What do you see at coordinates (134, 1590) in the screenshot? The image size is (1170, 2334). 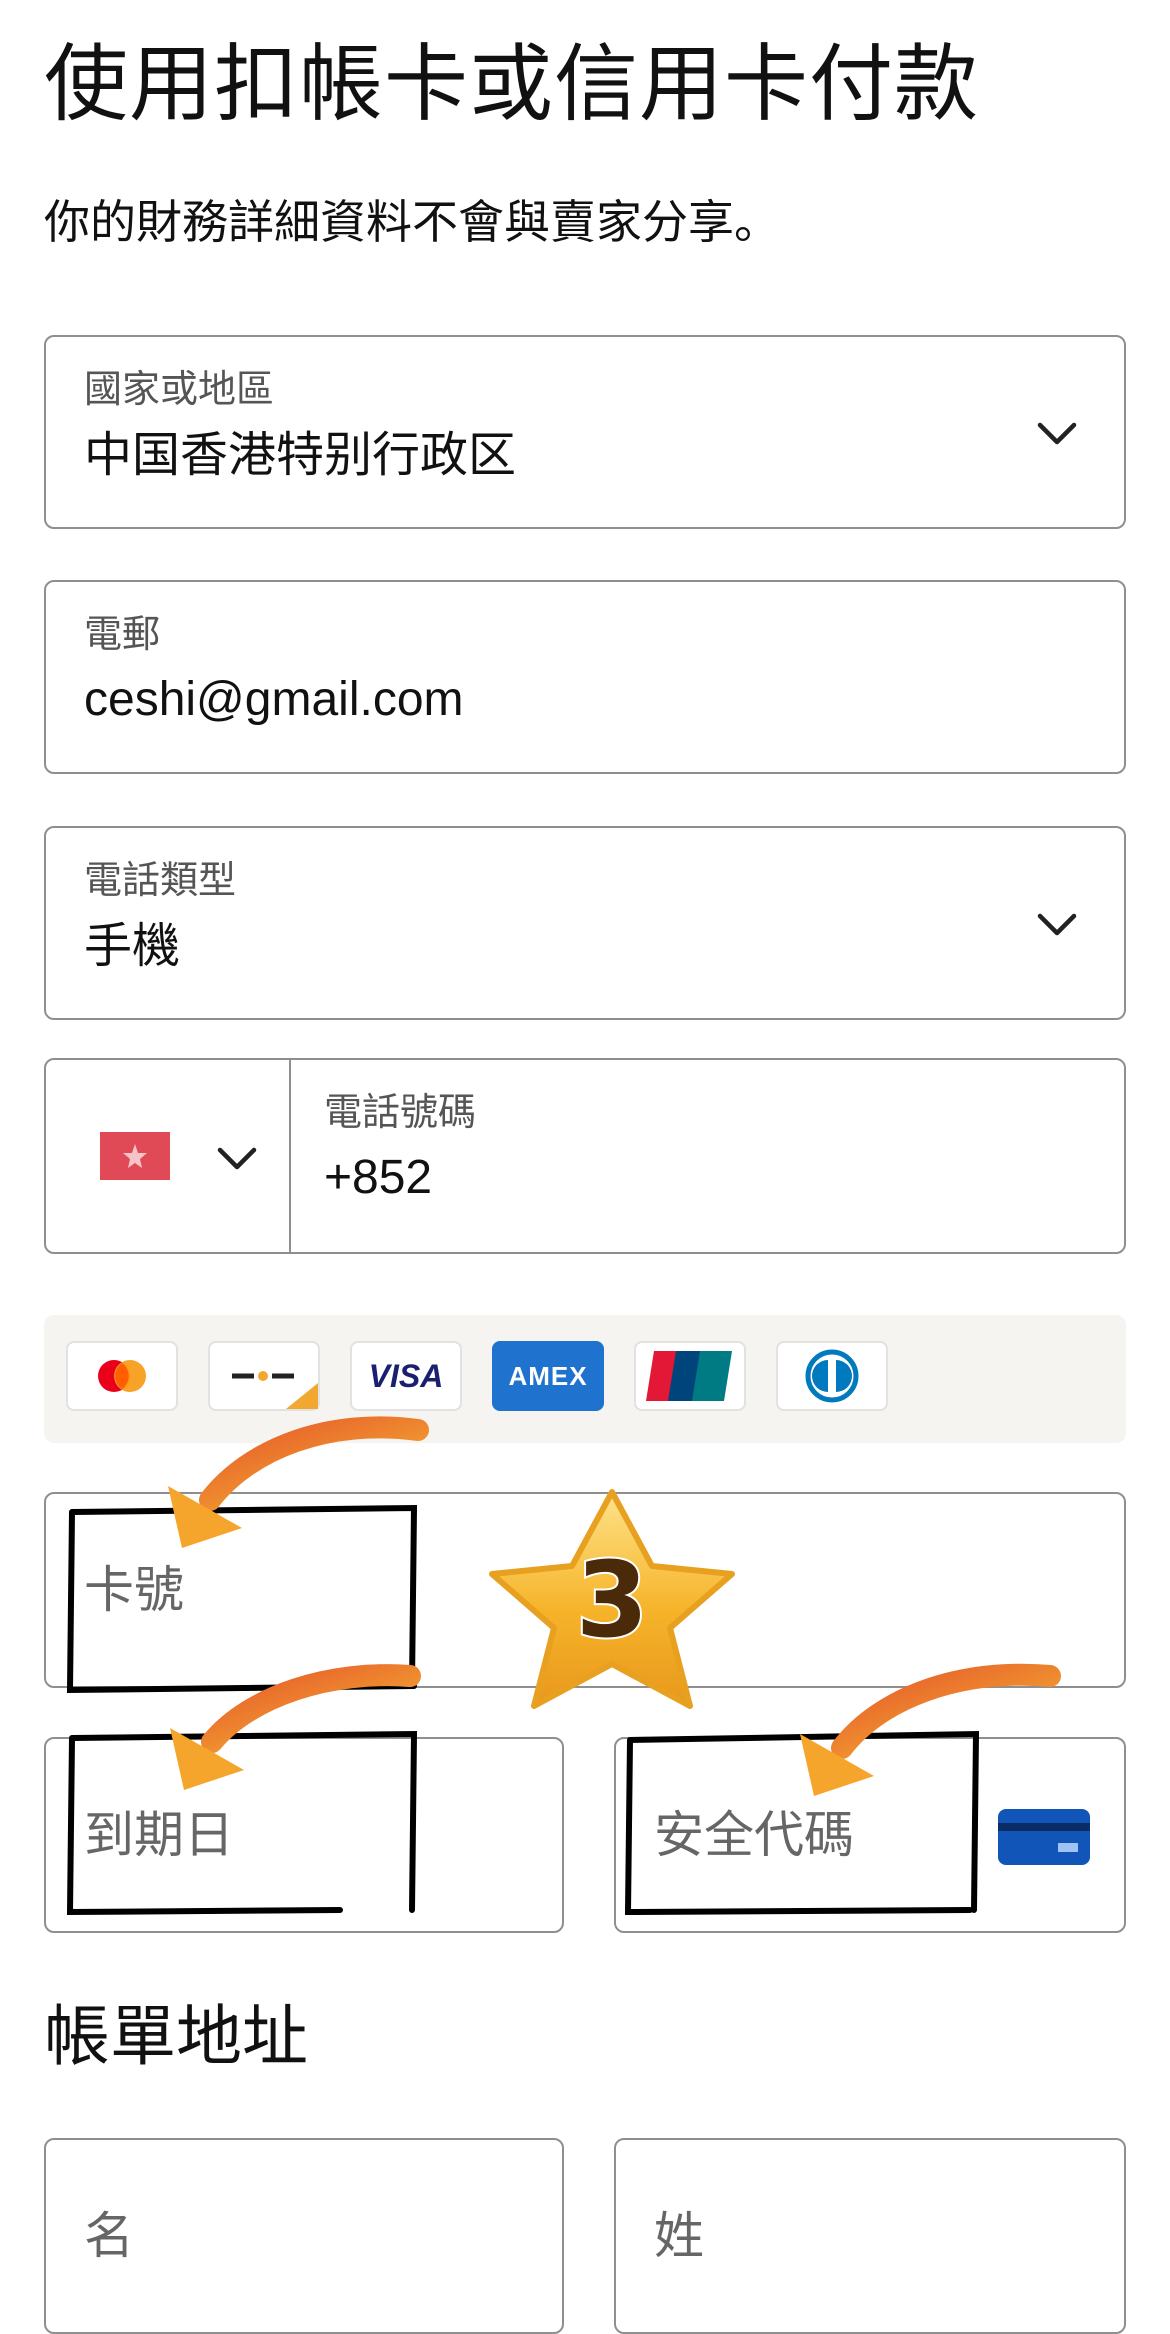 I see `card-number-placeholder: 卡號` at bounding box center [134, 1590].